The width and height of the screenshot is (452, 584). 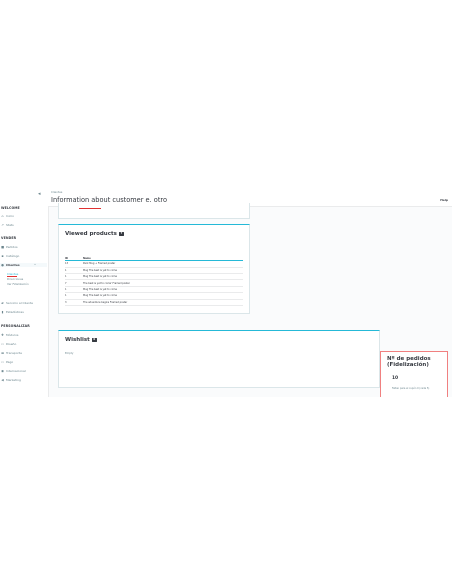 I want to click on sidebar-item-label: Transporte, so click(x=14, y=353).